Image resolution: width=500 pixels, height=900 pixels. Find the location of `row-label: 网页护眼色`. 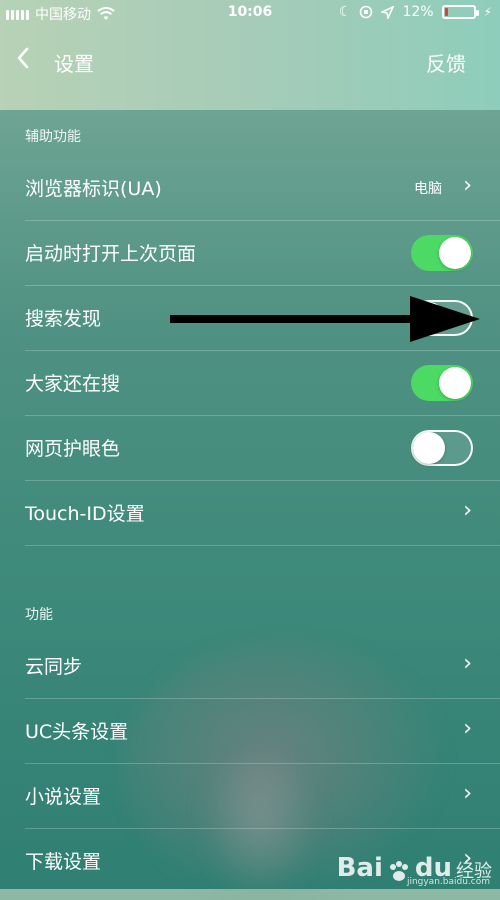

row-label: 网页护眼色 is located at coordinates (73, 449).